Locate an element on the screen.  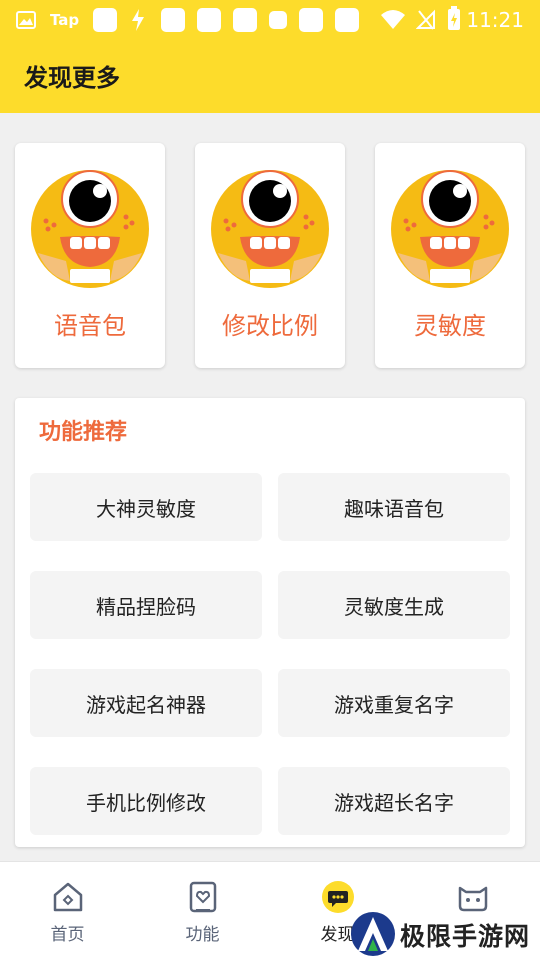
card-modify-ratio: 修改比例 is located at coordinates (270, 255).